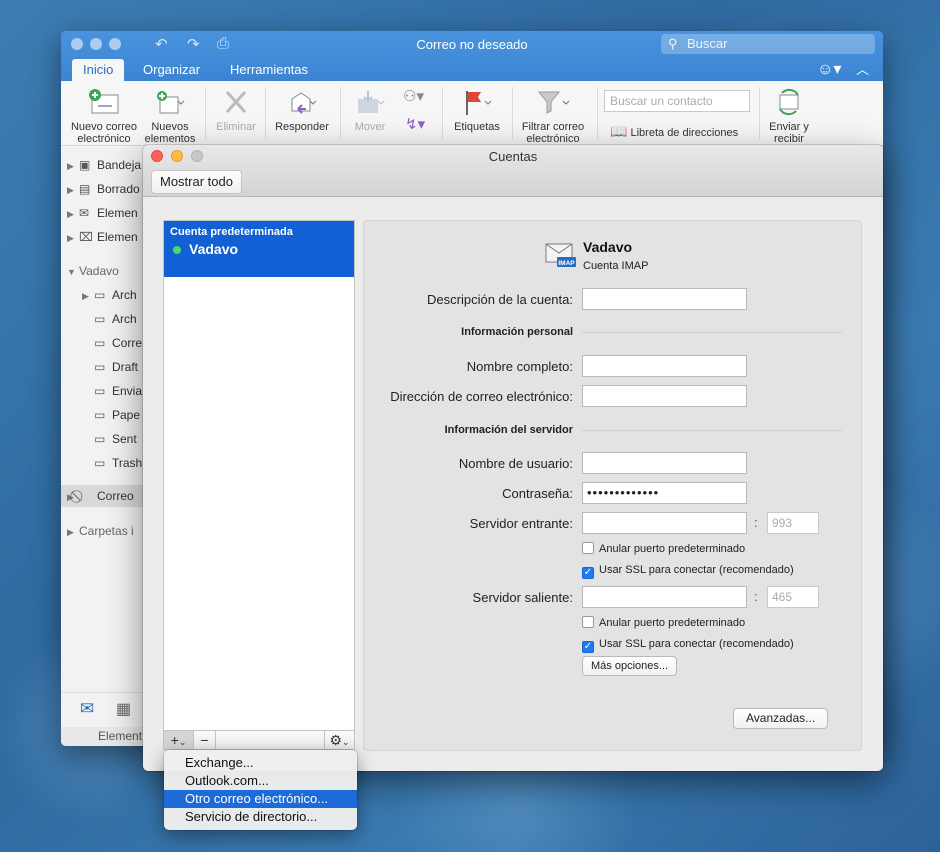  What do you see at coordinates (99, 271) in the screenshot?
I see `account-name: Vadavo` at bounding box center [99, 271].